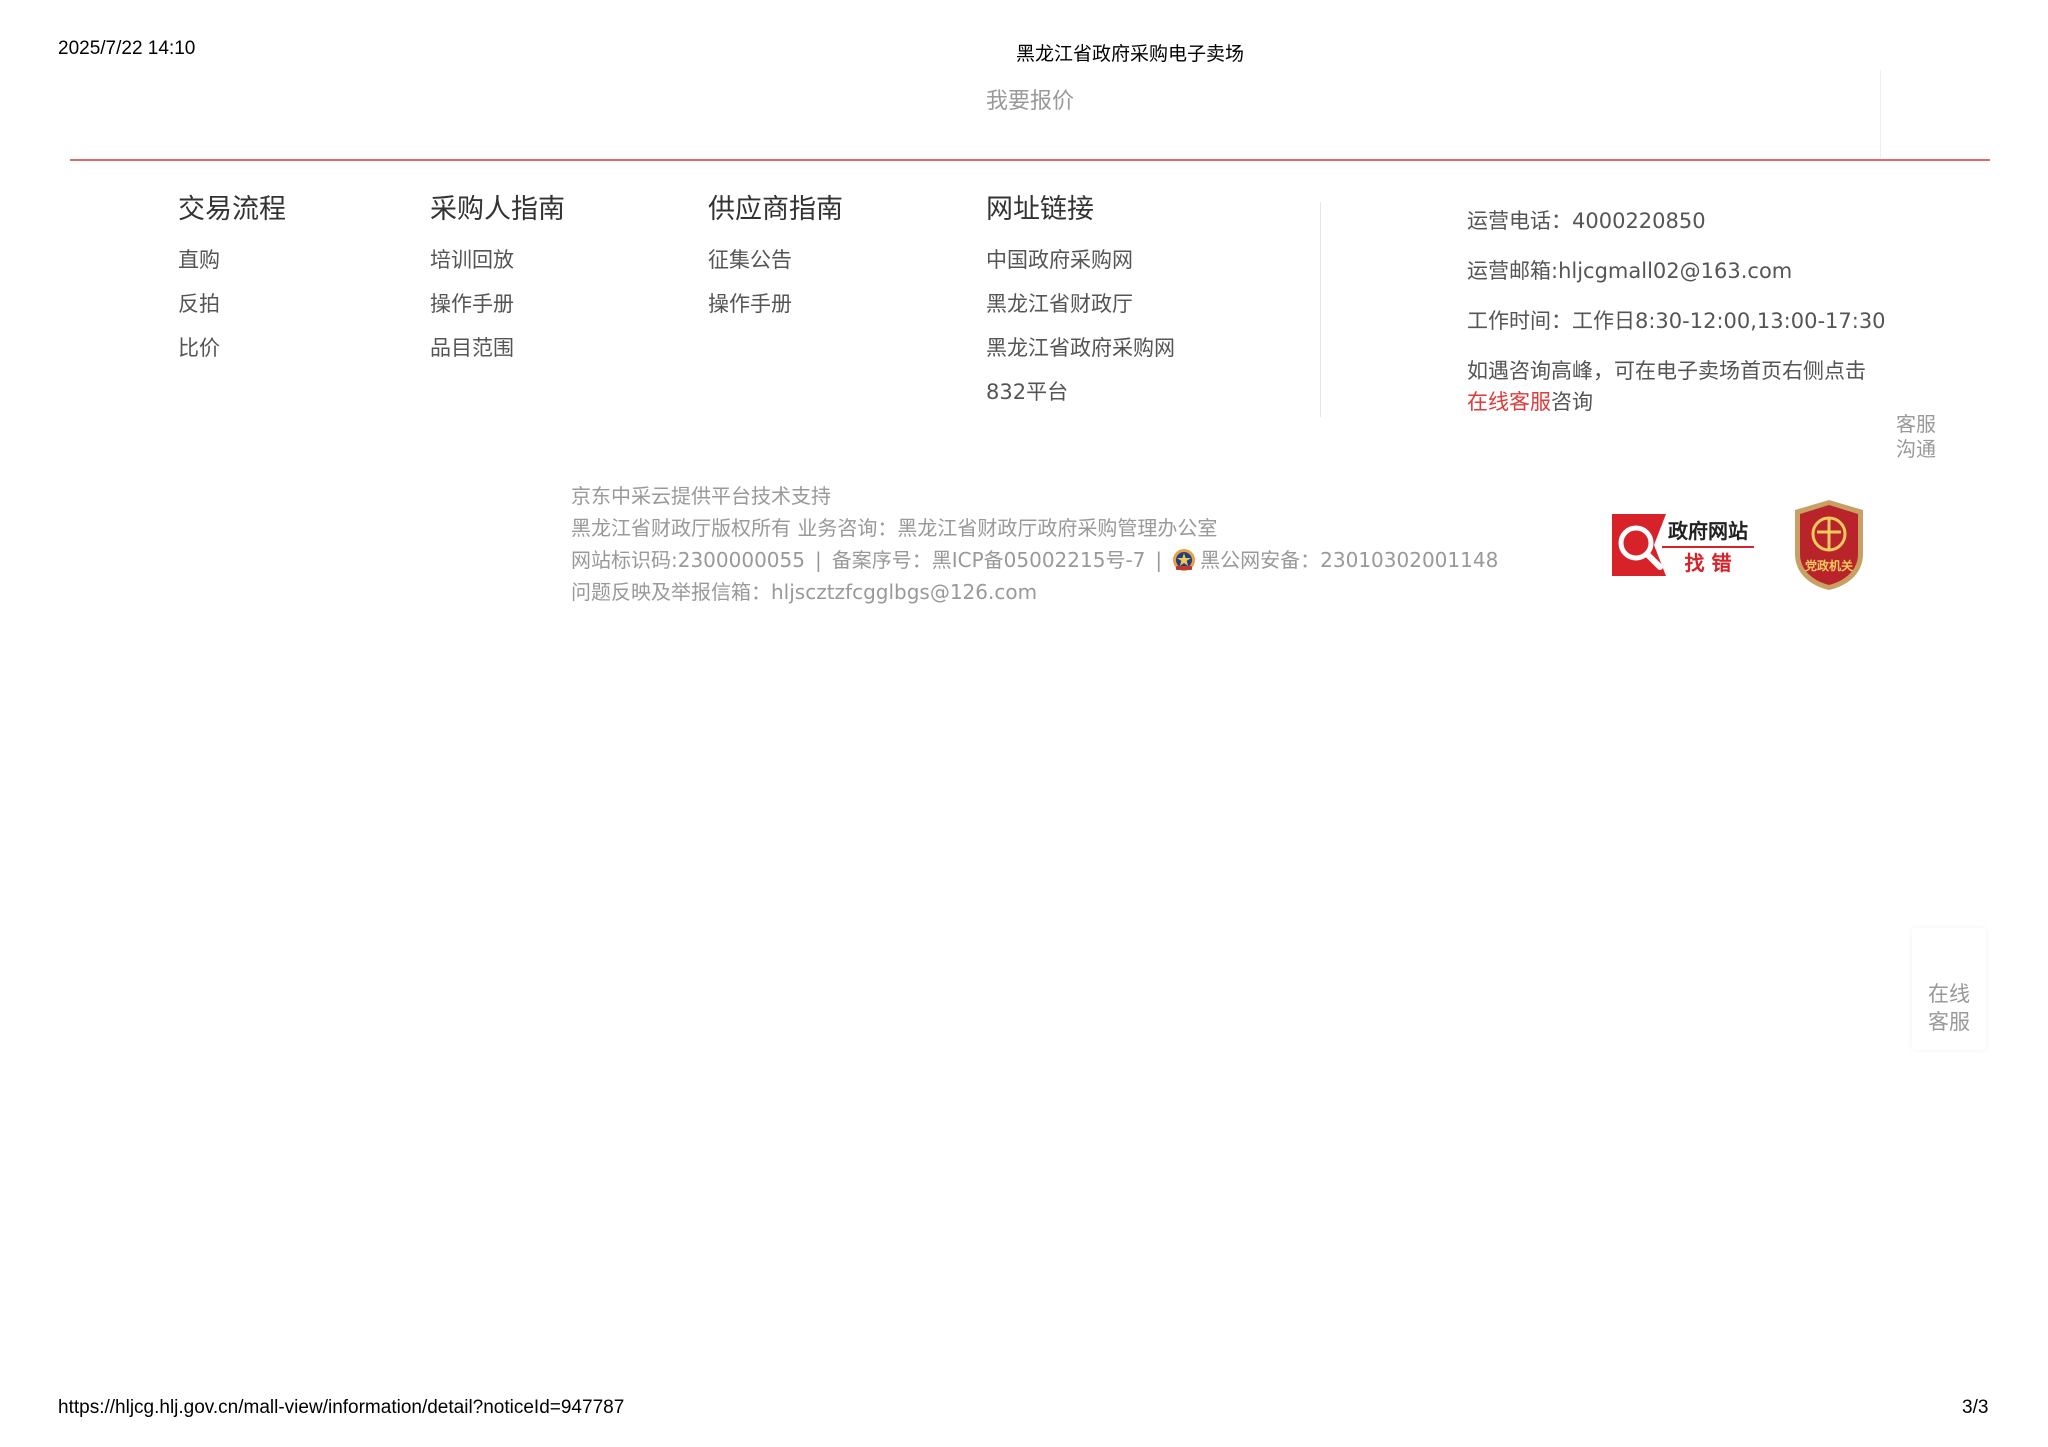 Image resolution: width=2048 pixels, height=1447 pixels. What do you see at coordinates (1572, 402) in the screenshot?
I see `contact-consult-text: 咨询` at bounding box center [1572, 402].